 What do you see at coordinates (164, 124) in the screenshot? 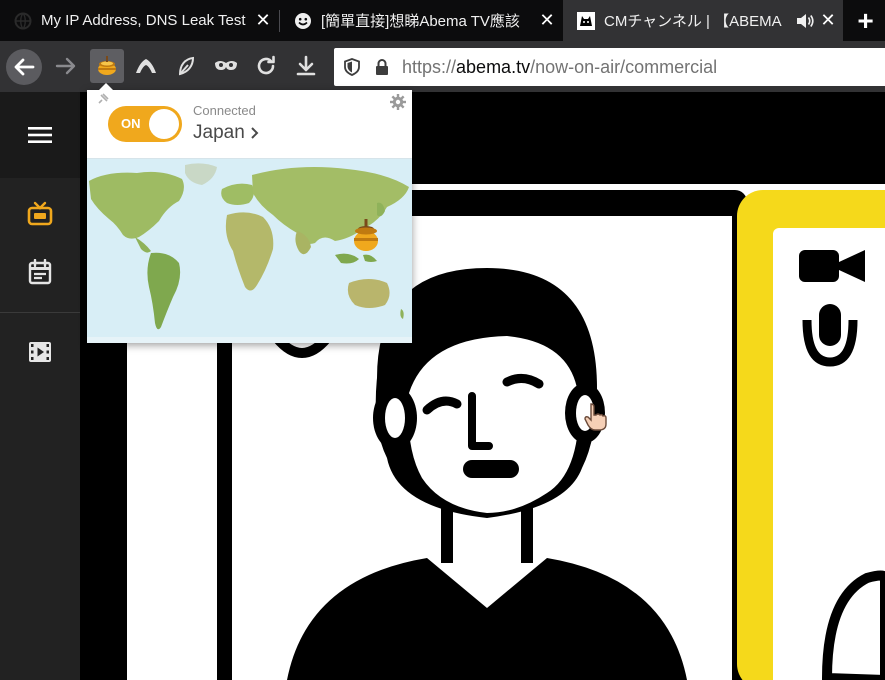
I see `toggle-knob` at bounding box center [164, 124].